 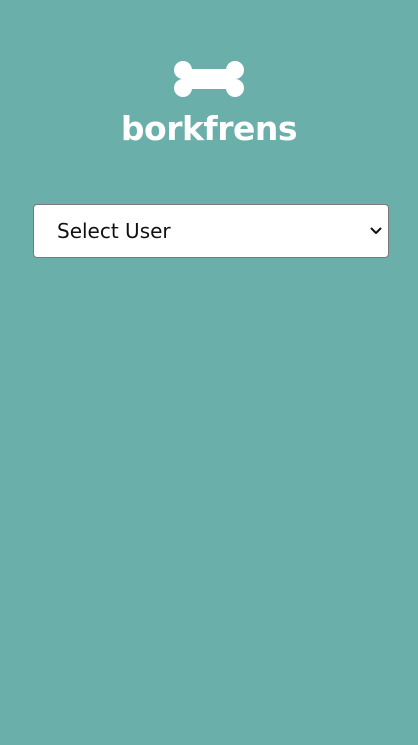 What do you see at coordinates (209, 128) in the screenshot?
I see `brand-name: borkfrens` at bounding box center [209, 128].